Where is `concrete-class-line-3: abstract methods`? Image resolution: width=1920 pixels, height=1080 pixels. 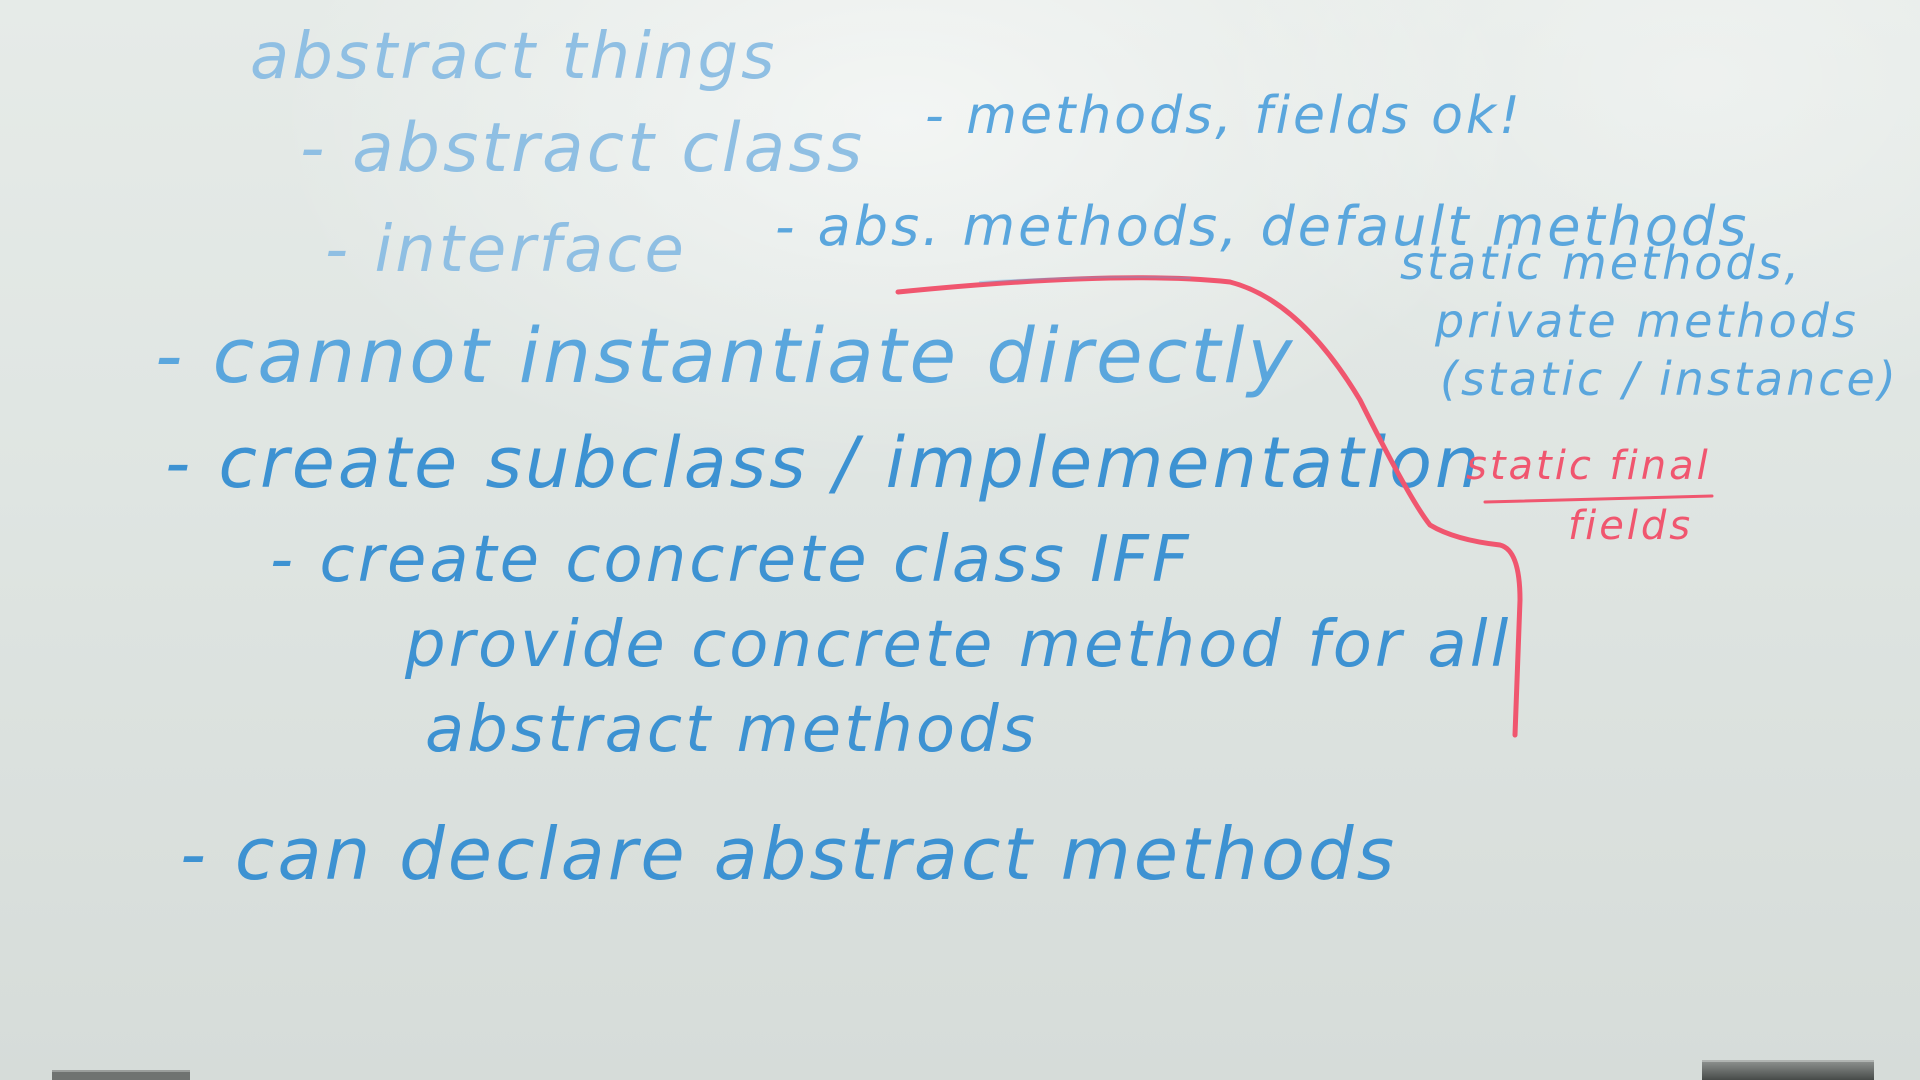 concrete-class-line-3: abstract methods is located at coordinates (731, 730).